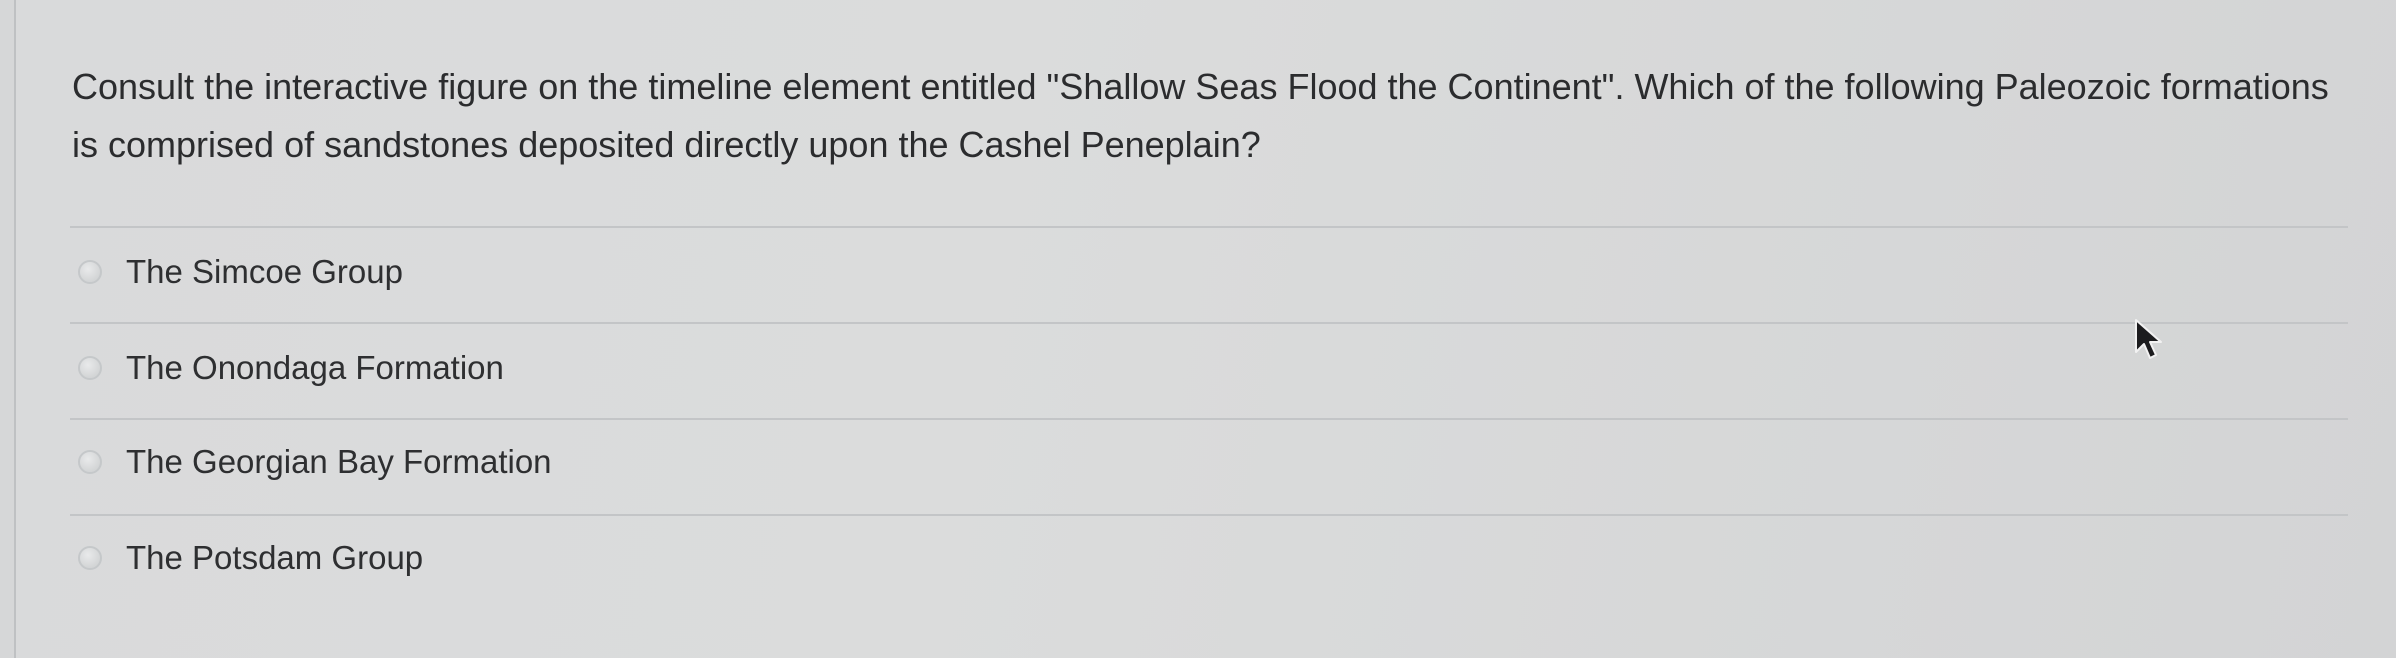 The height and width of the screenshot is (658, 2396). Describe the element at coordinates (264, 272) in the screenshot. I see `answer-option-label: The Simcoe Group` at that location.